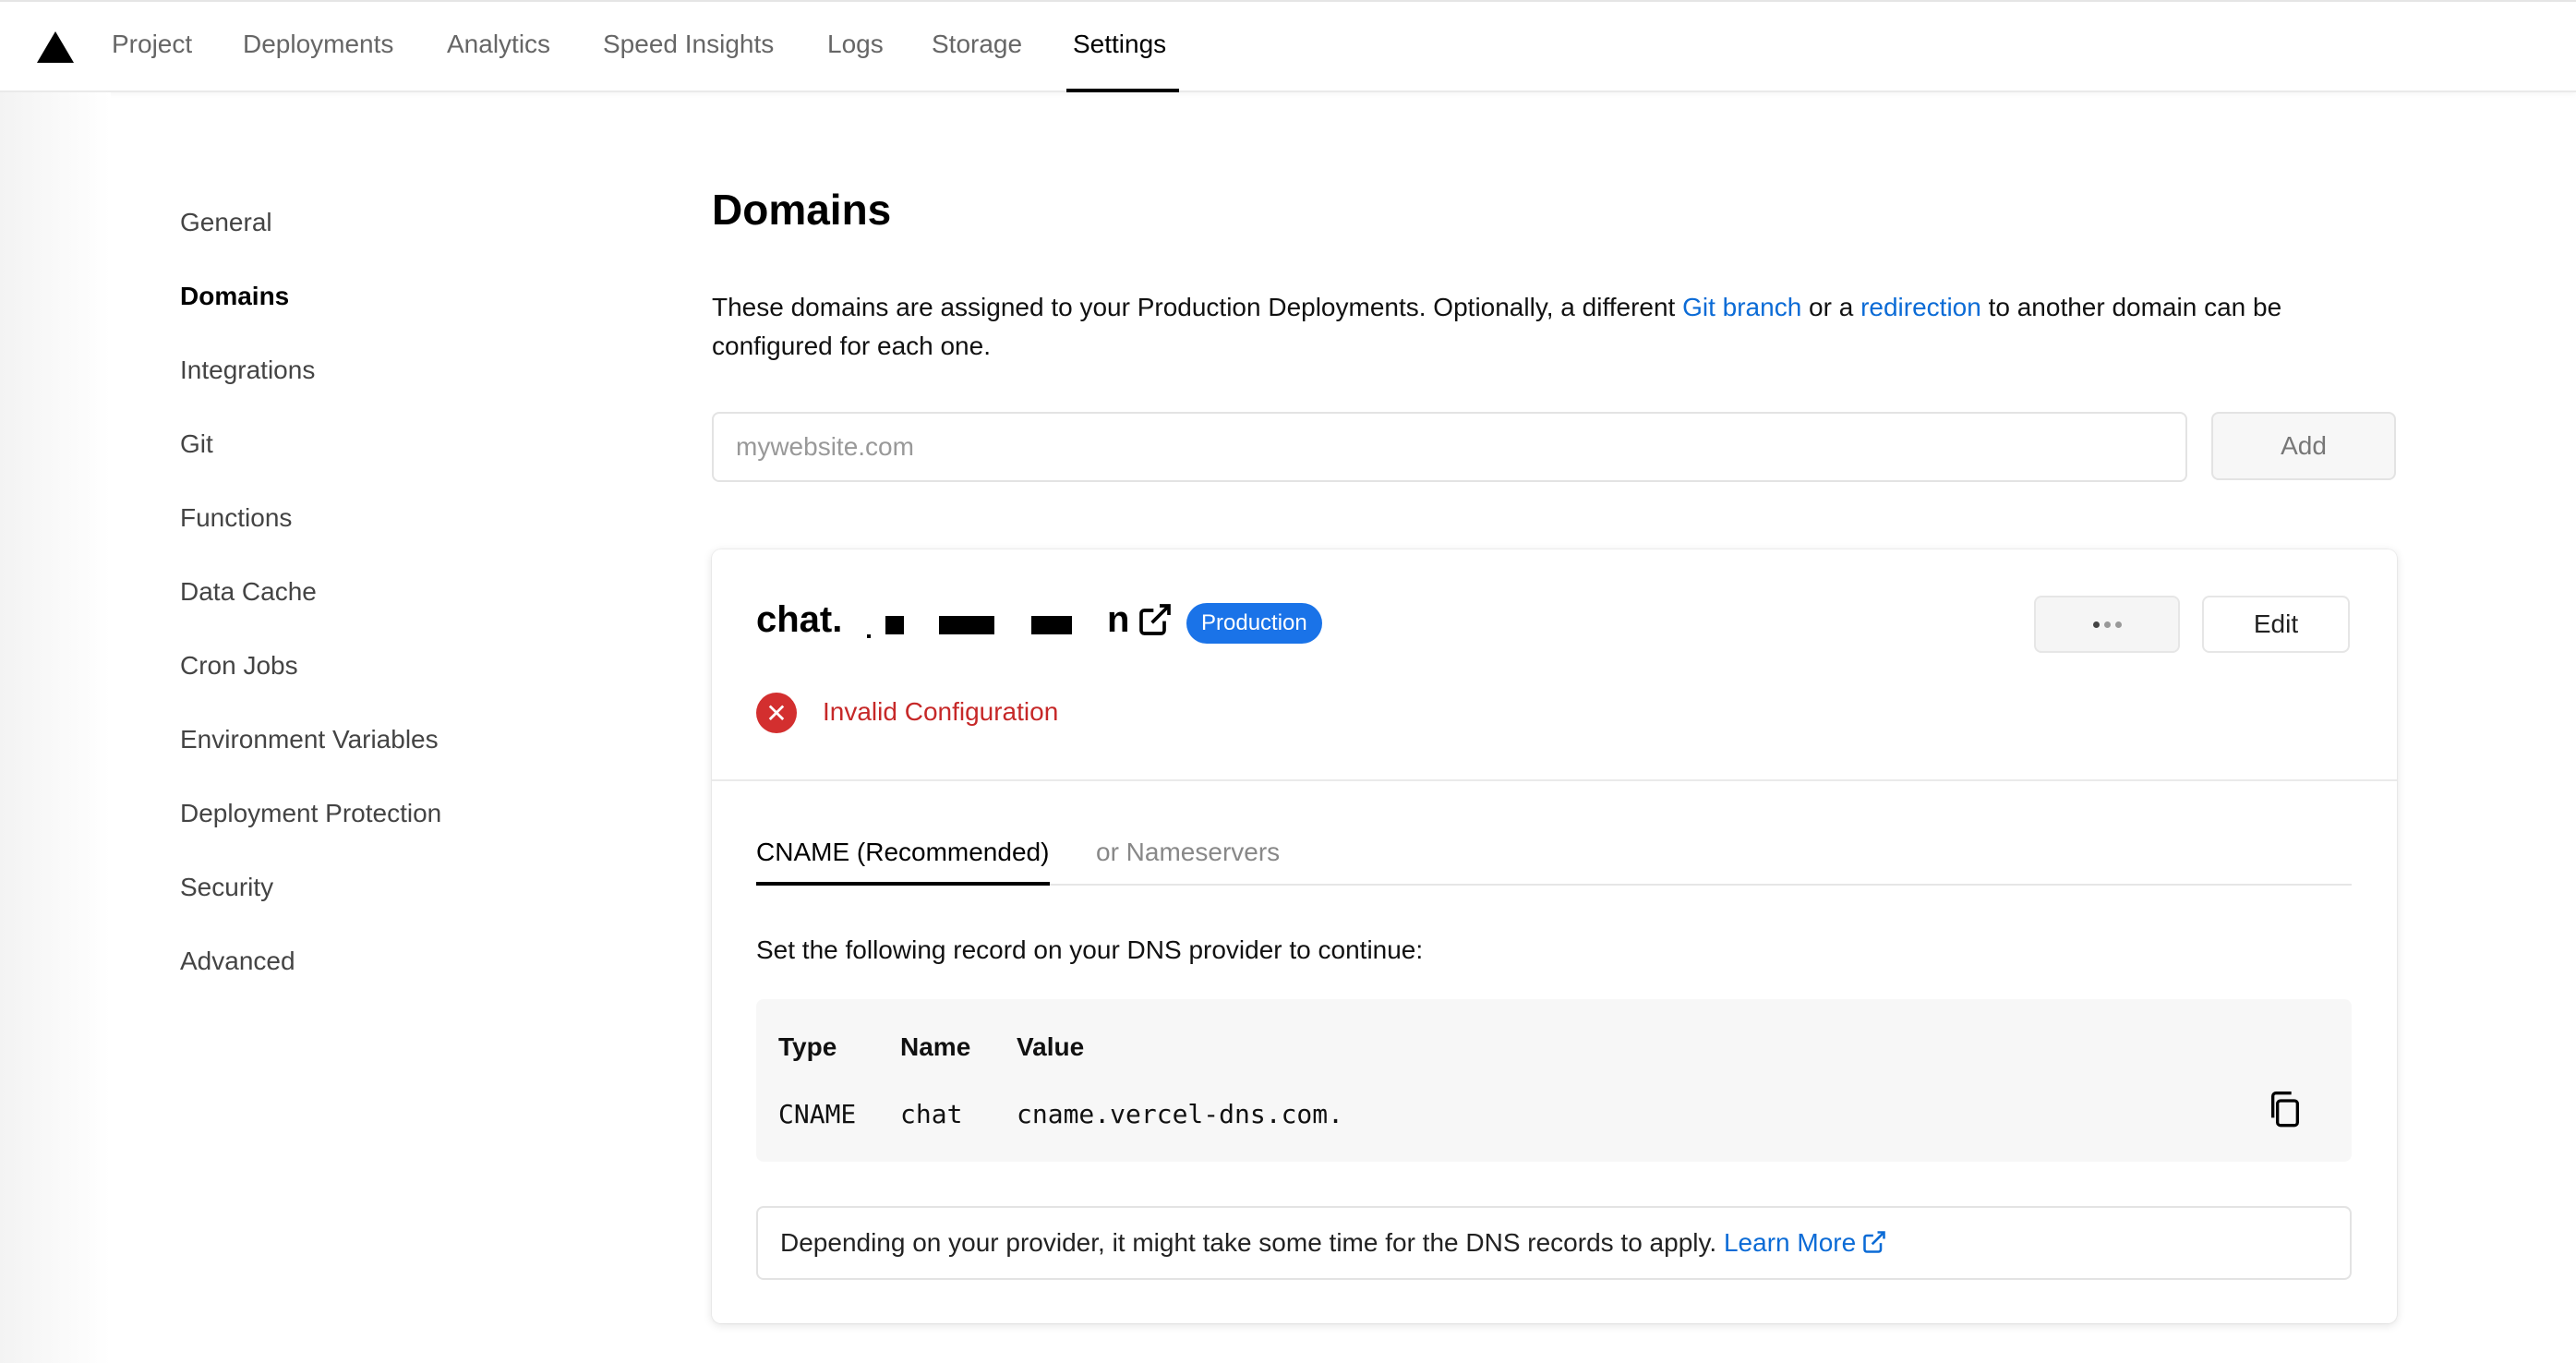 Image resolution: width=2576 pixels, height=1363 pixels. Describe the element at coordinates (1554, 780) in the screenshot. I see `card-divider` at that location.